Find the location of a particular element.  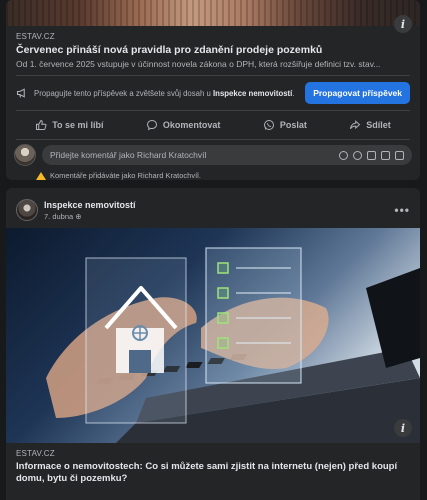

promote-page-name: Inspekce nemovitostí is located at coordinates (253, 93).